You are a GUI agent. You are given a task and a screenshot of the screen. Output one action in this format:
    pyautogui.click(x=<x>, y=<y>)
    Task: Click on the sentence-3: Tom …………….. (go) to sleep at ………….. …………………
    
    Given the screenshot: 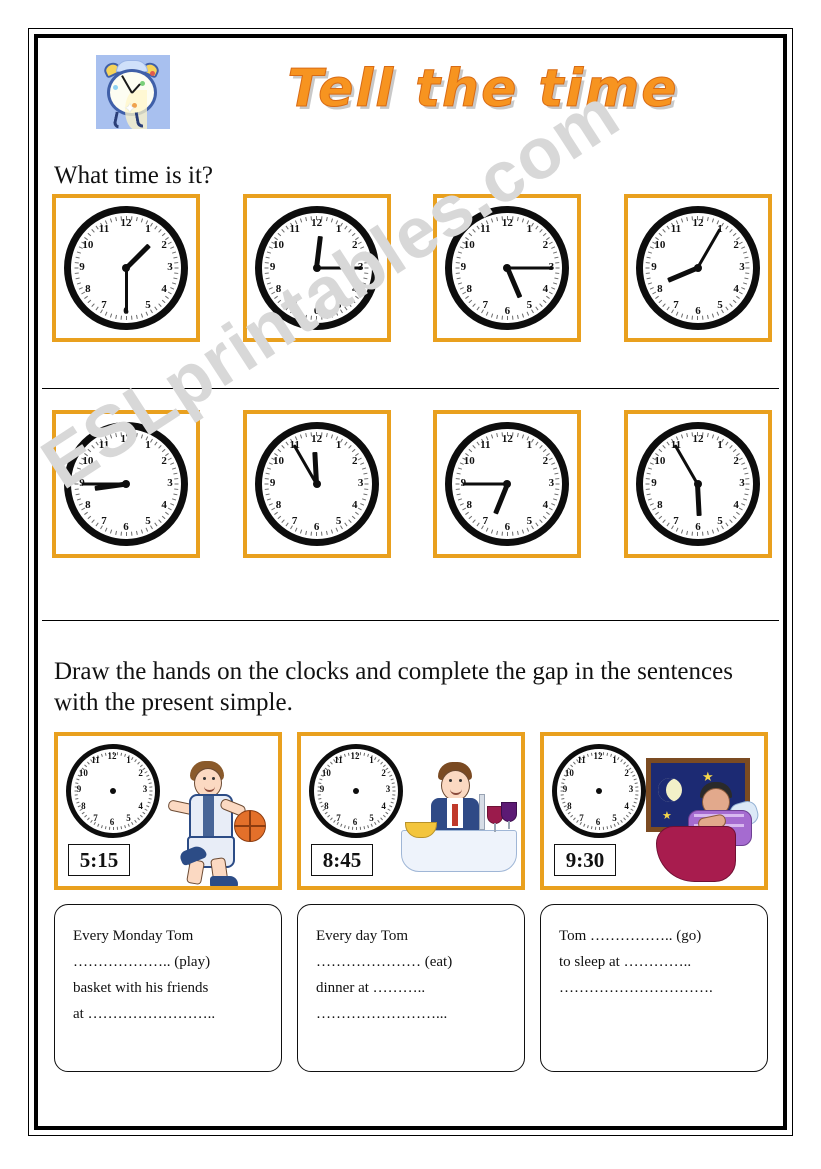 What is the action you would take?
    pyautogui.click(x=654, y=988)
    